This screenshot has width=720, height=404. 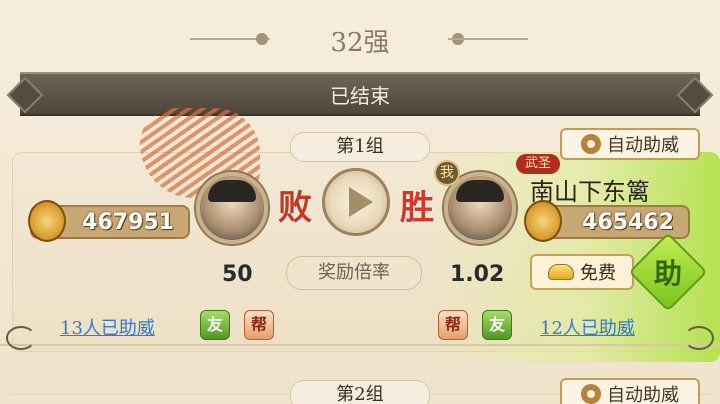 What do you see at coordinates (354, 273) in the screenshot?
I see `reward-rate-label: 奖励倍率` at bounding box center [354, 273].